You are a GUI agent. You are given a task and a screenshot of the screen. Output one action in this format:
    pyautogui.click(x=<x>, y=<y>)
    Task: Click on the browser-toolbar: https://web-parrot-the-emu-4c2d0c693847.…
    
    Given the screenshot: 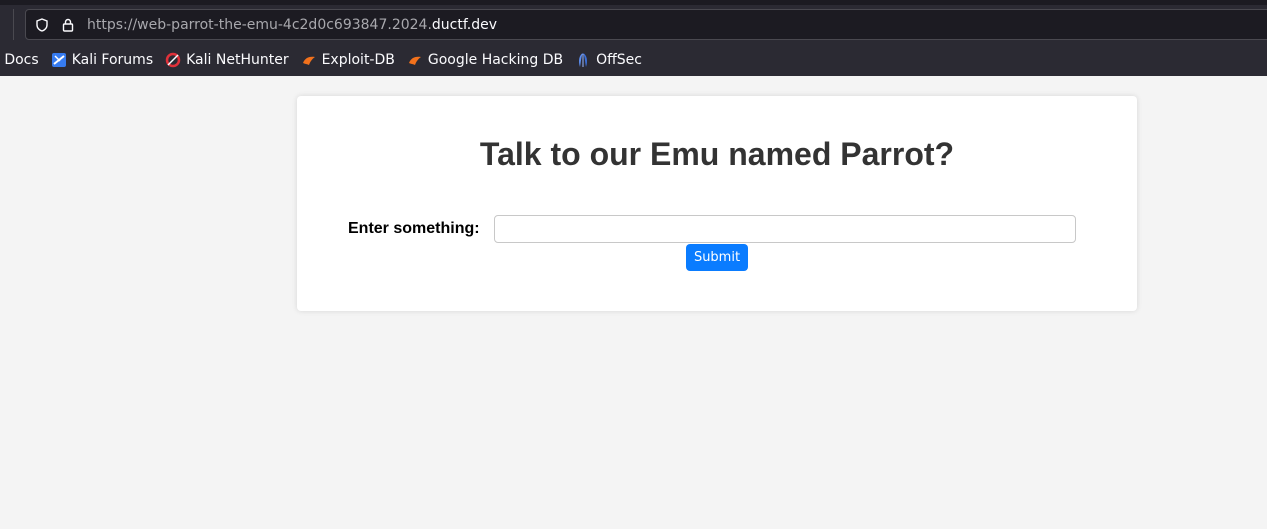 What is the action you would take?
    pyautogui.click(x=633, y=38)
    